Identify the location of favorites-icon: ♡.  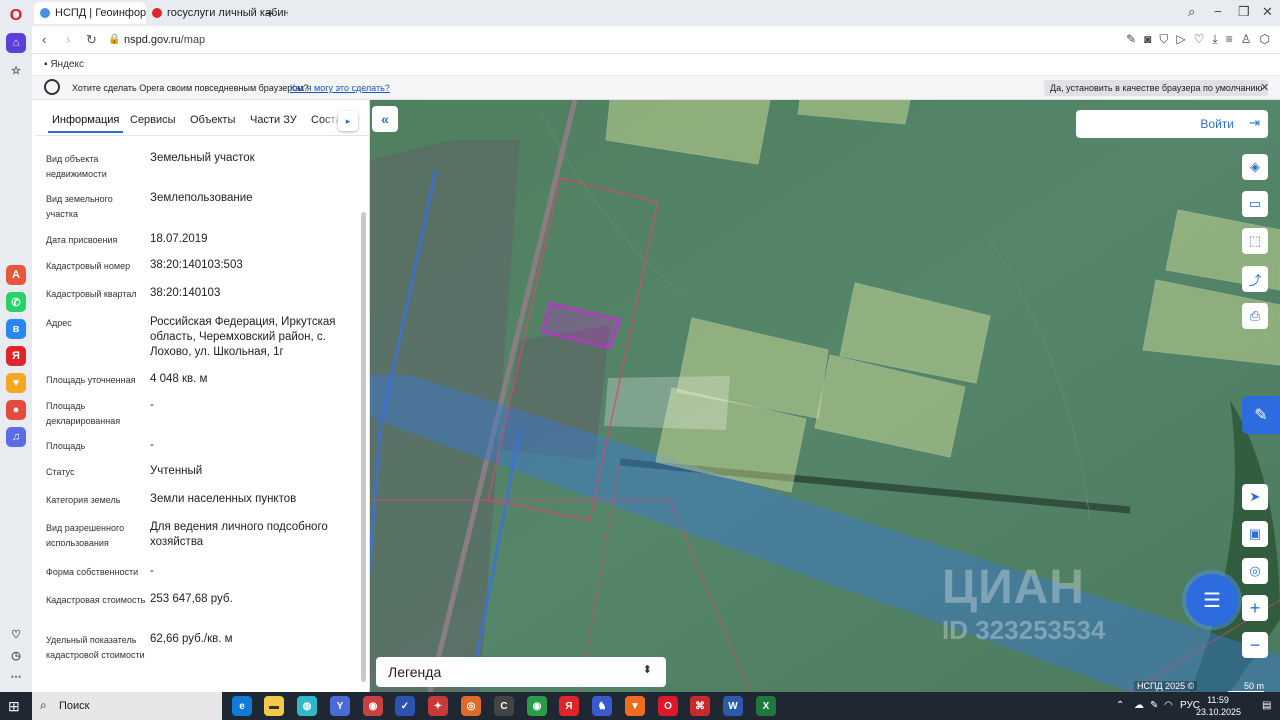
(16, 634).